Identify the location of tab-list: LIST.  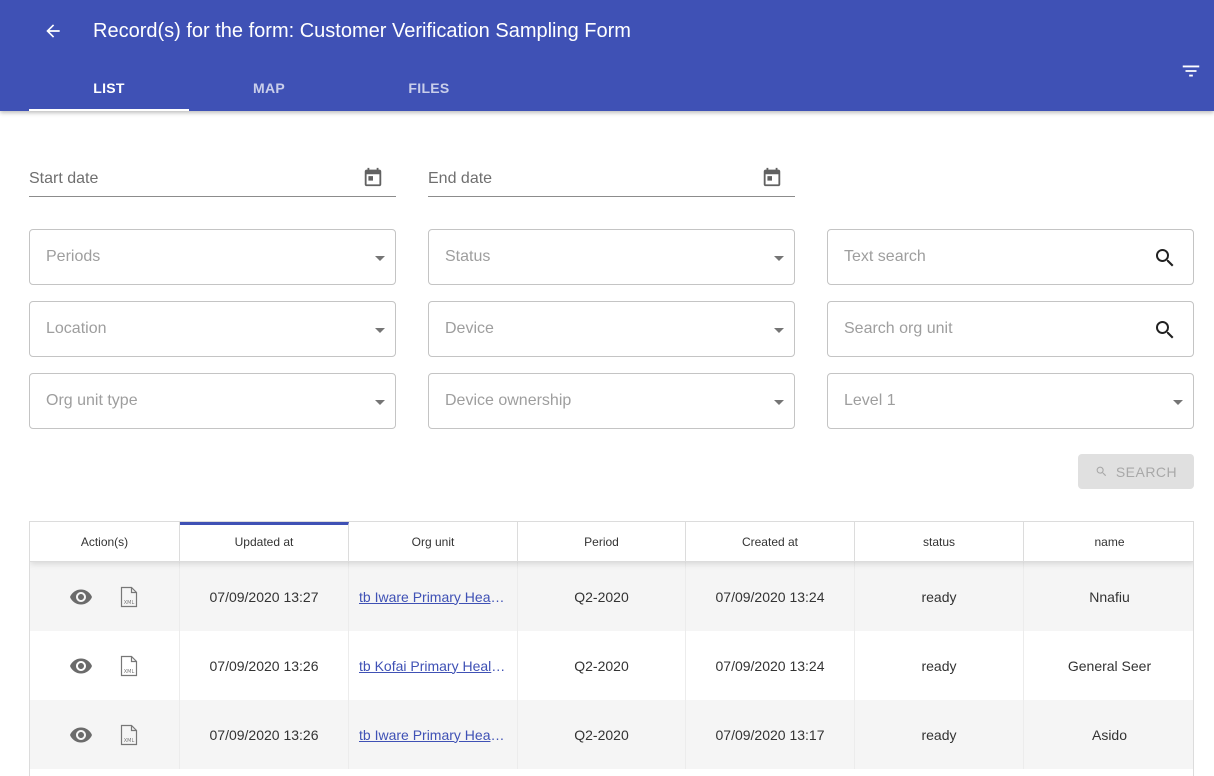
(109, 87).